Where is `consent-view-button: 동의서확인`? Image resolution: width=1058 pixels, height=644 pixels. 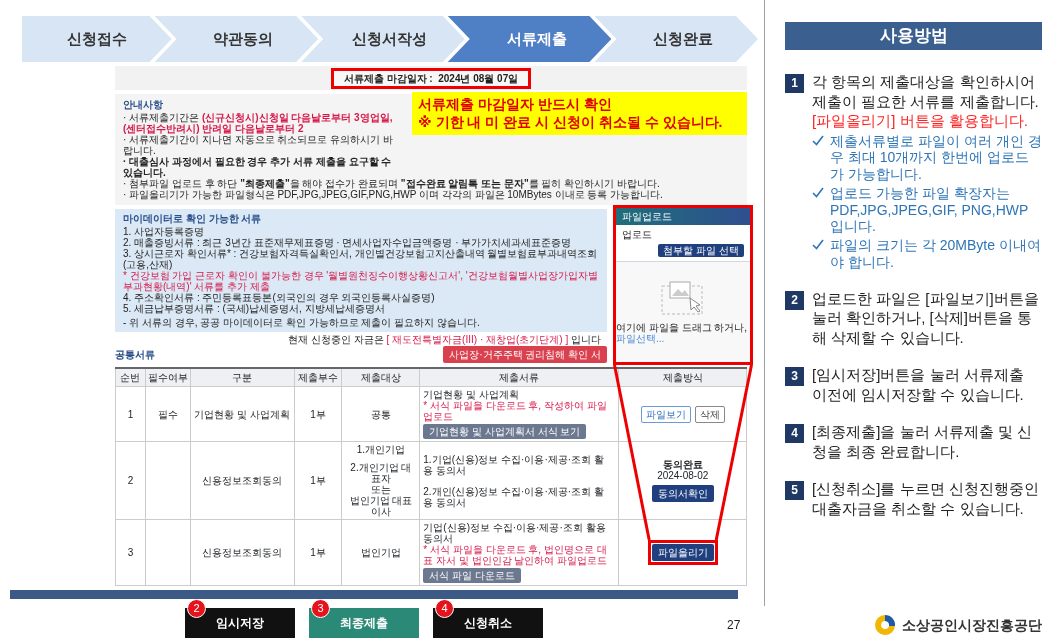
consent-view-button: 동의서확인 is located at coordinates (682, 493).